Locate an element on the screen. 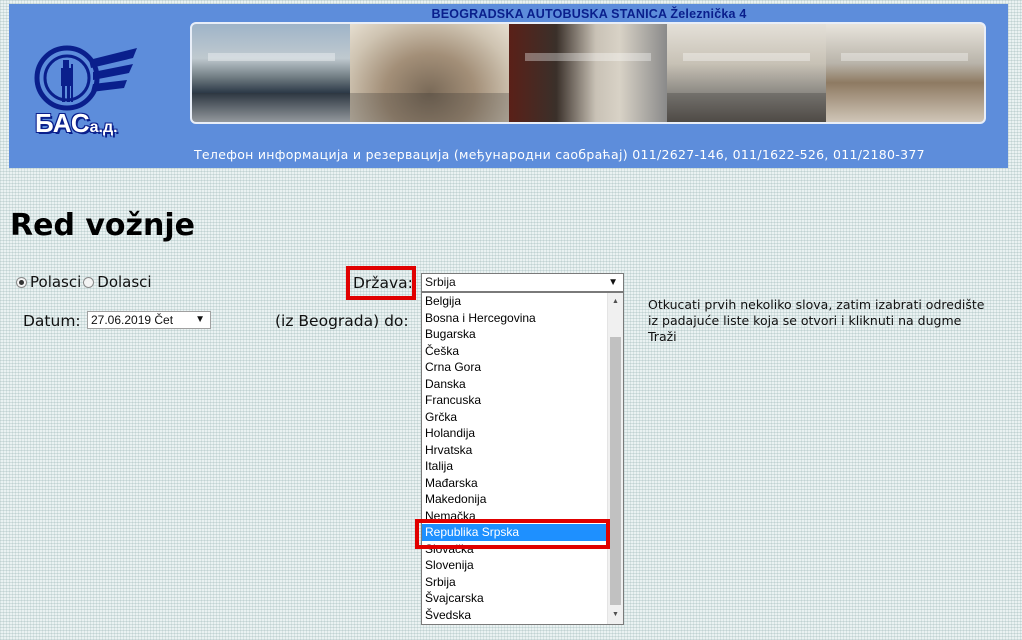  photo-hall is located at coordinates (746, 73).